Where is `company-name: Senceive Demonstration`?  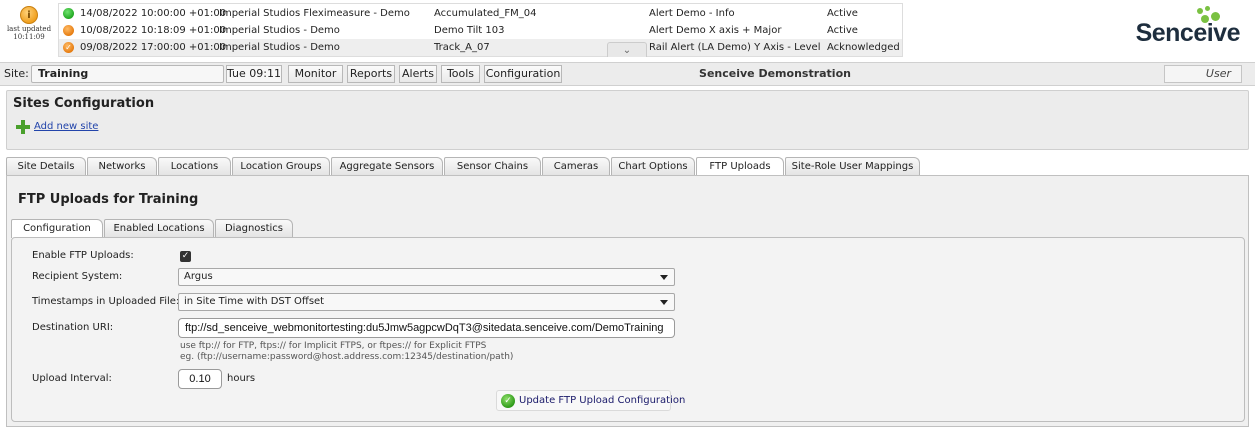
company-name: Senceive Demonstration is located at coordinates (775, 73).